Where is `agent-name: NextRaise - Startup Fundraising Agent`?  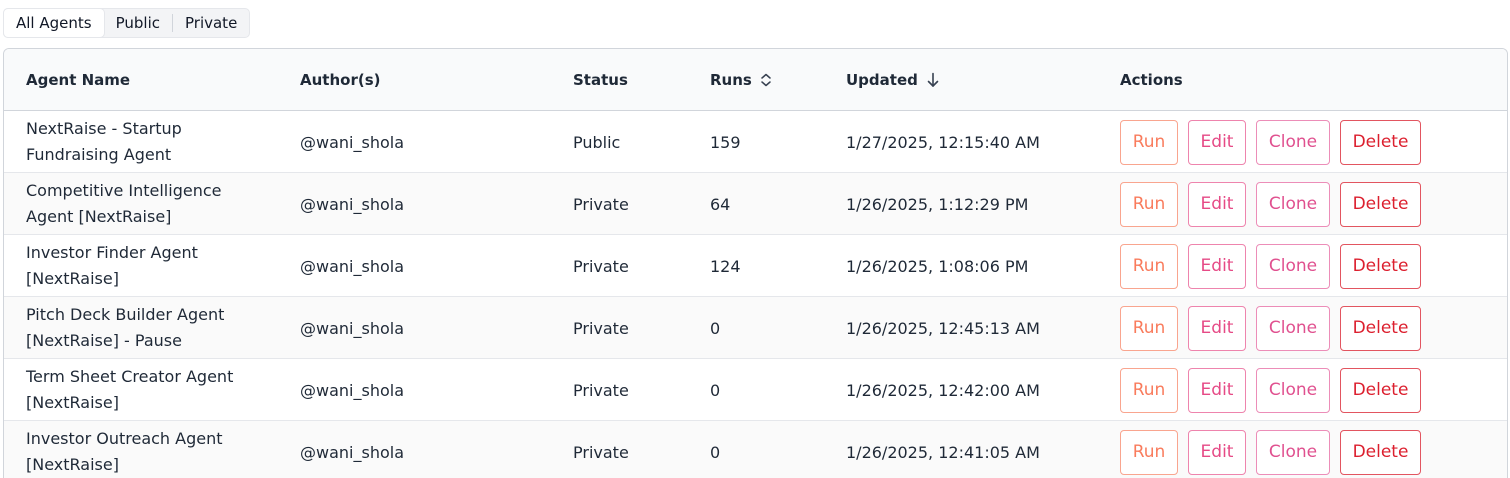
agent-name: NextRaise - Startup Fundraising Agent is located at coordinates (104, 141).